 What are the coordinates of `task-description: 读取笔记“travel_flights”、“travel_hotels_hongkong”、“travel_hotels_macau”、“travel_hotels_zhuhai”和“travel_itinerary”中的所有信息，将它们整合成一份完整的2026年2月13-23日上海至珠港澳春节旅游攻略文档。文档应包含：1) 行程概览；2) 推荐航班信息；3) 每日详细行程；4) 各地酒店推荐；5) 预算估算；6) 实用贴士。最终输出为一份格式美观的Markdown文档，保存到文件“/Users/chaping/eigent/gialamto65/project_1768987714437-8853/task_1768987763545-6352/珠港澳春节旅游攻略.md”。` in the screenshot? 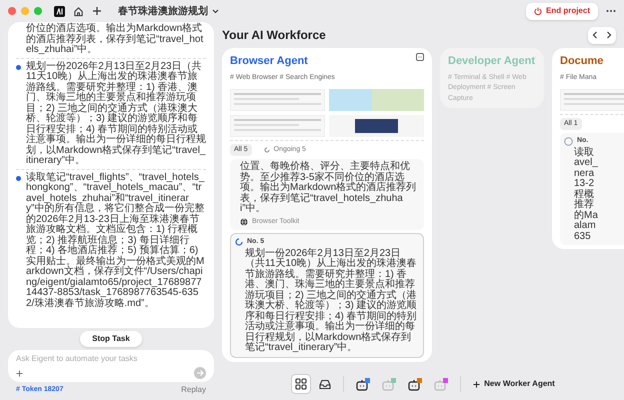 It's located at (116, 240).